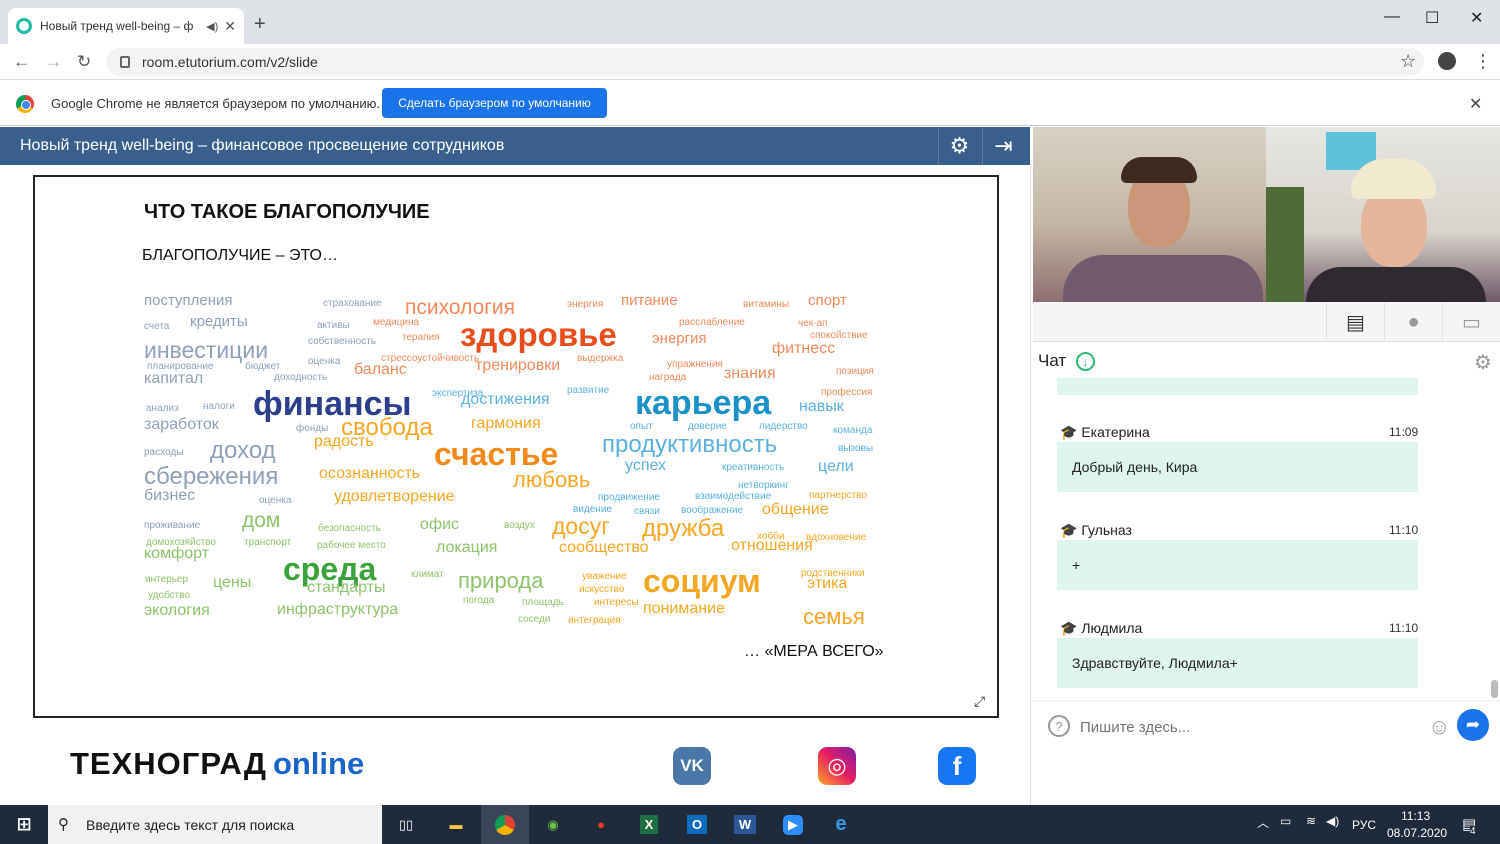 This screenshot has height=844, width=1500. Describe the element at coordinates (553, 824) in the screenshot. I see `globe-app-icon: ◉` at that location.